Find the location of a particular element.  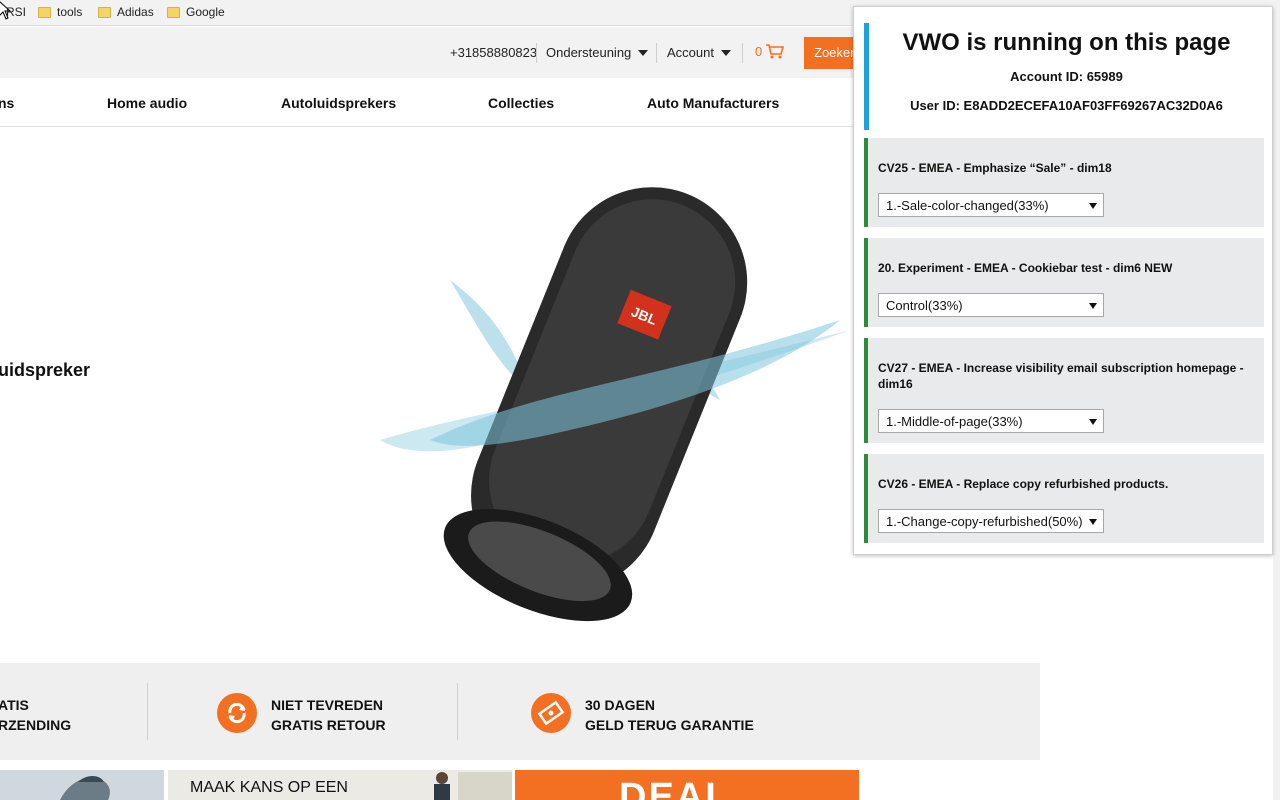

usp-free-return: NIET TEVREDEN GRATIS RETOUR is located at coordinates (328, 715).